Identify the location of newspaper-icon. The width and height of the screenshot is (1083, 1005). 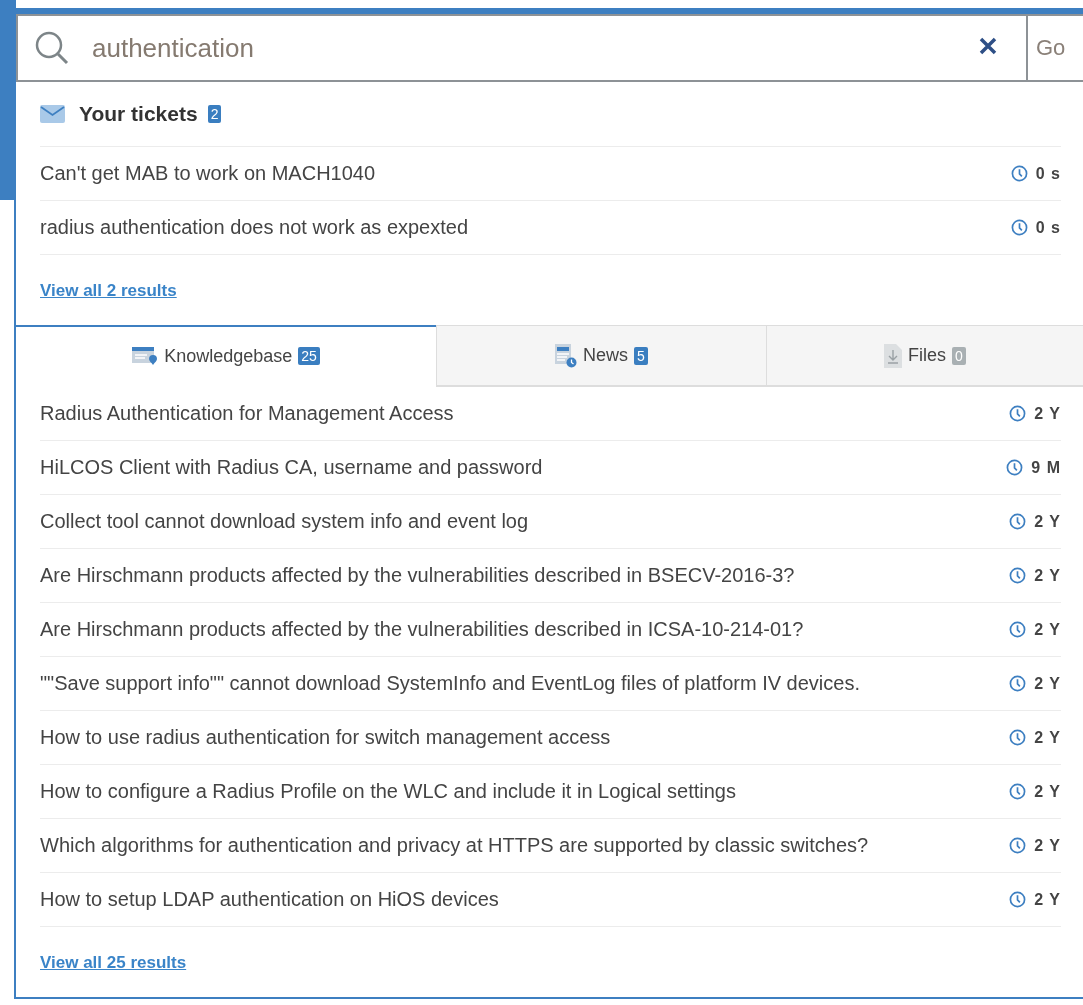
(566, 355).